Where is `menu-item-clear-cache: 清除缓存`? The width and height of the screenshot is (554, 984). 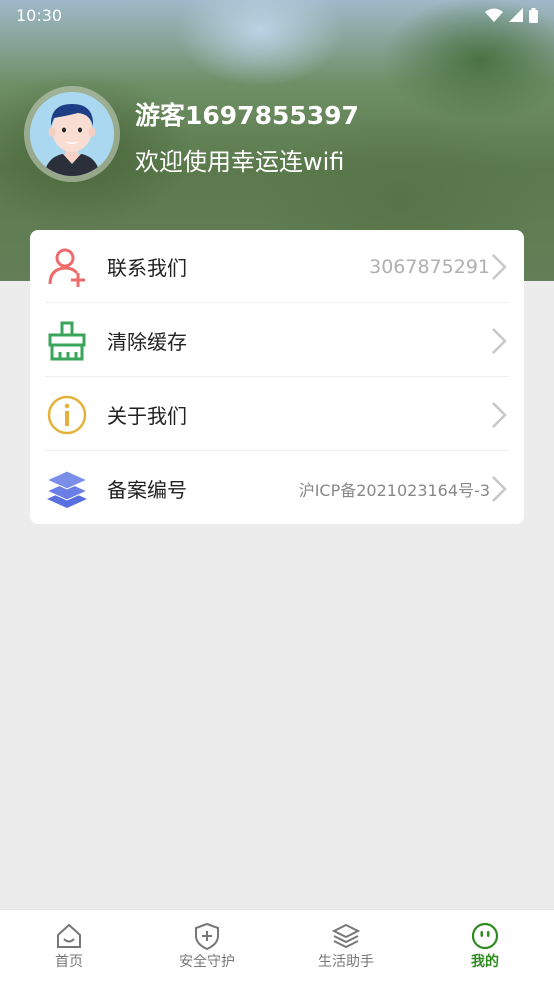
menu-item-clear-cache: 清除缓存 is located at coordinates (277, 340).